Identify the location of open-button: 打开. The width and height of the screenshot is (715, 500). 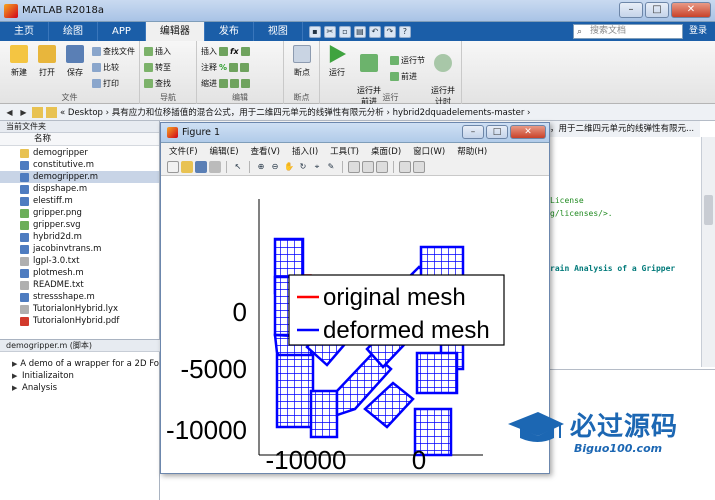
(47, 61).